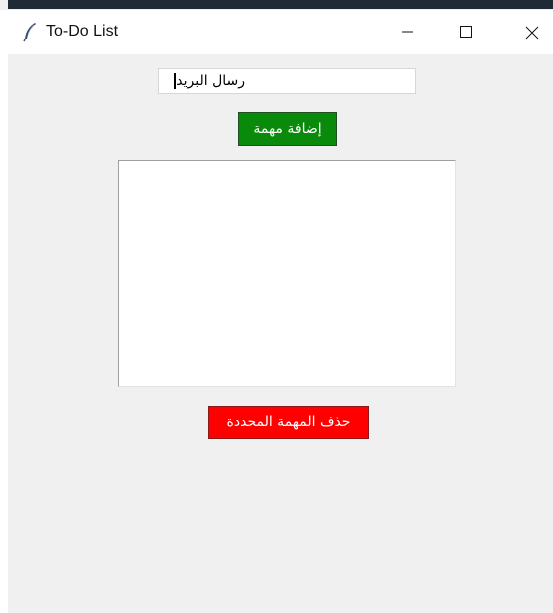  I want to click on minimize-icon, so click(407, 32).